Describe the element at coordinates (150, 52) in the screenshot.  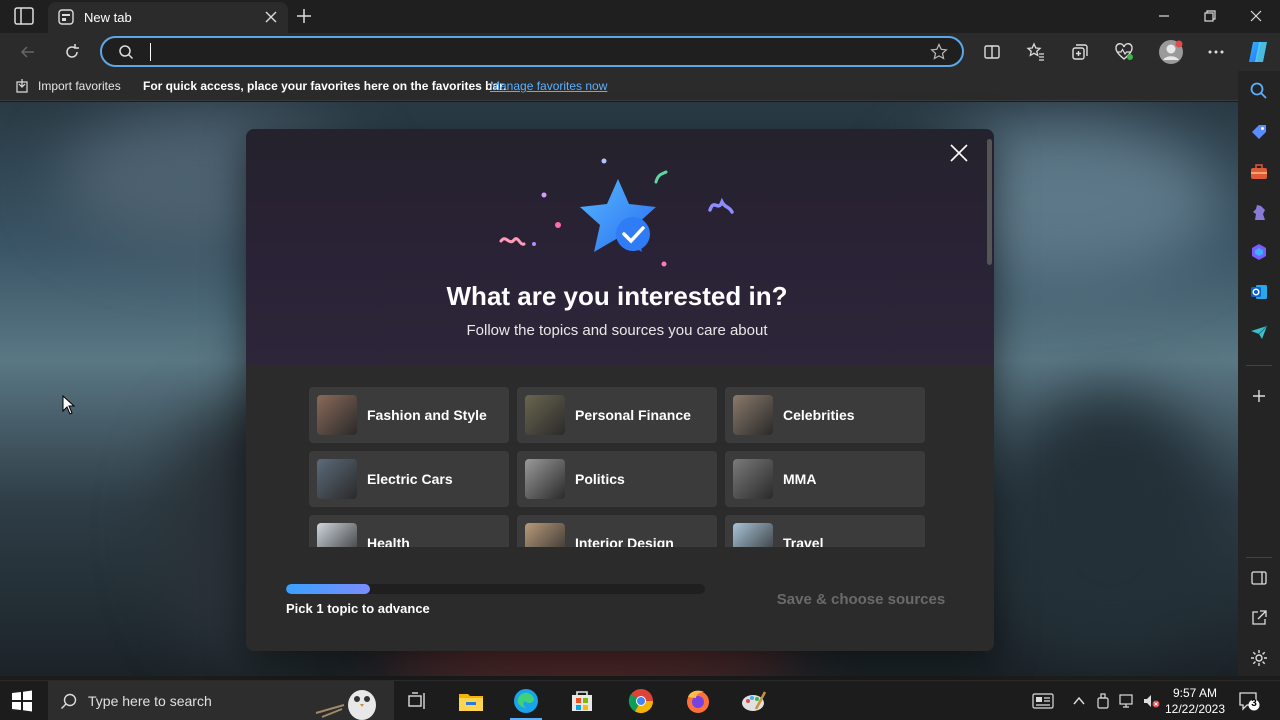
I see `text-caret` at that location.